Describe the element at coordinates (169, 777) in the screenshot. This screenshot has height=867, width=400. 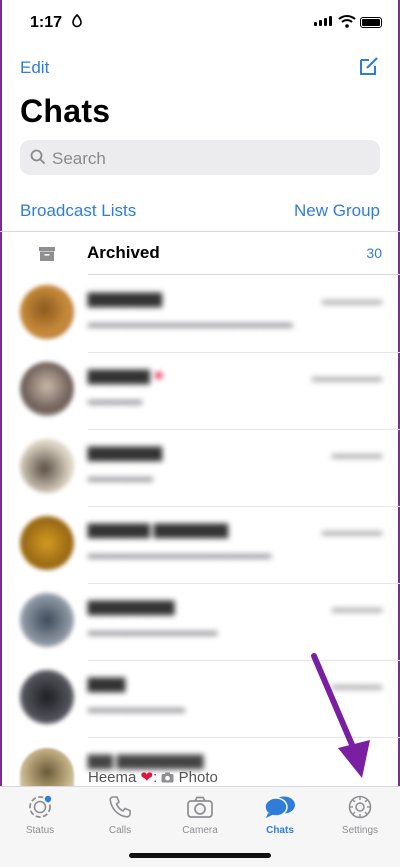
I see `photo-camera-icon` at that location.